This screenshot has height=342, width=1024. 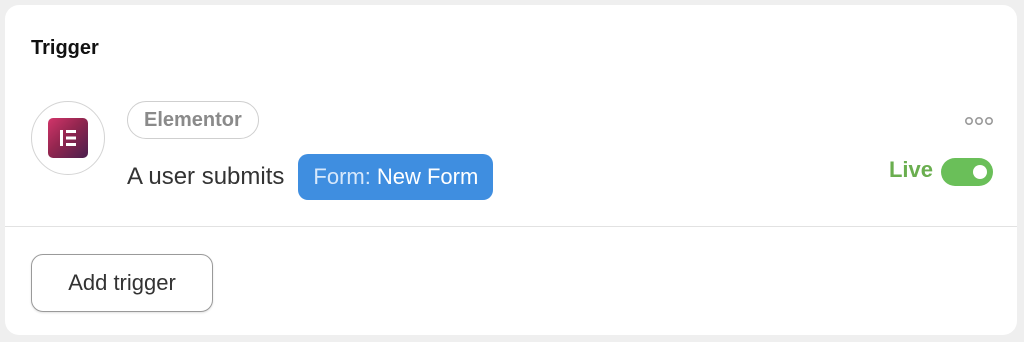 What do you see at coordinates (193, 120) in the screenshot?
I see `app-name-badge: Elementor` at bounding box center [193, 120].